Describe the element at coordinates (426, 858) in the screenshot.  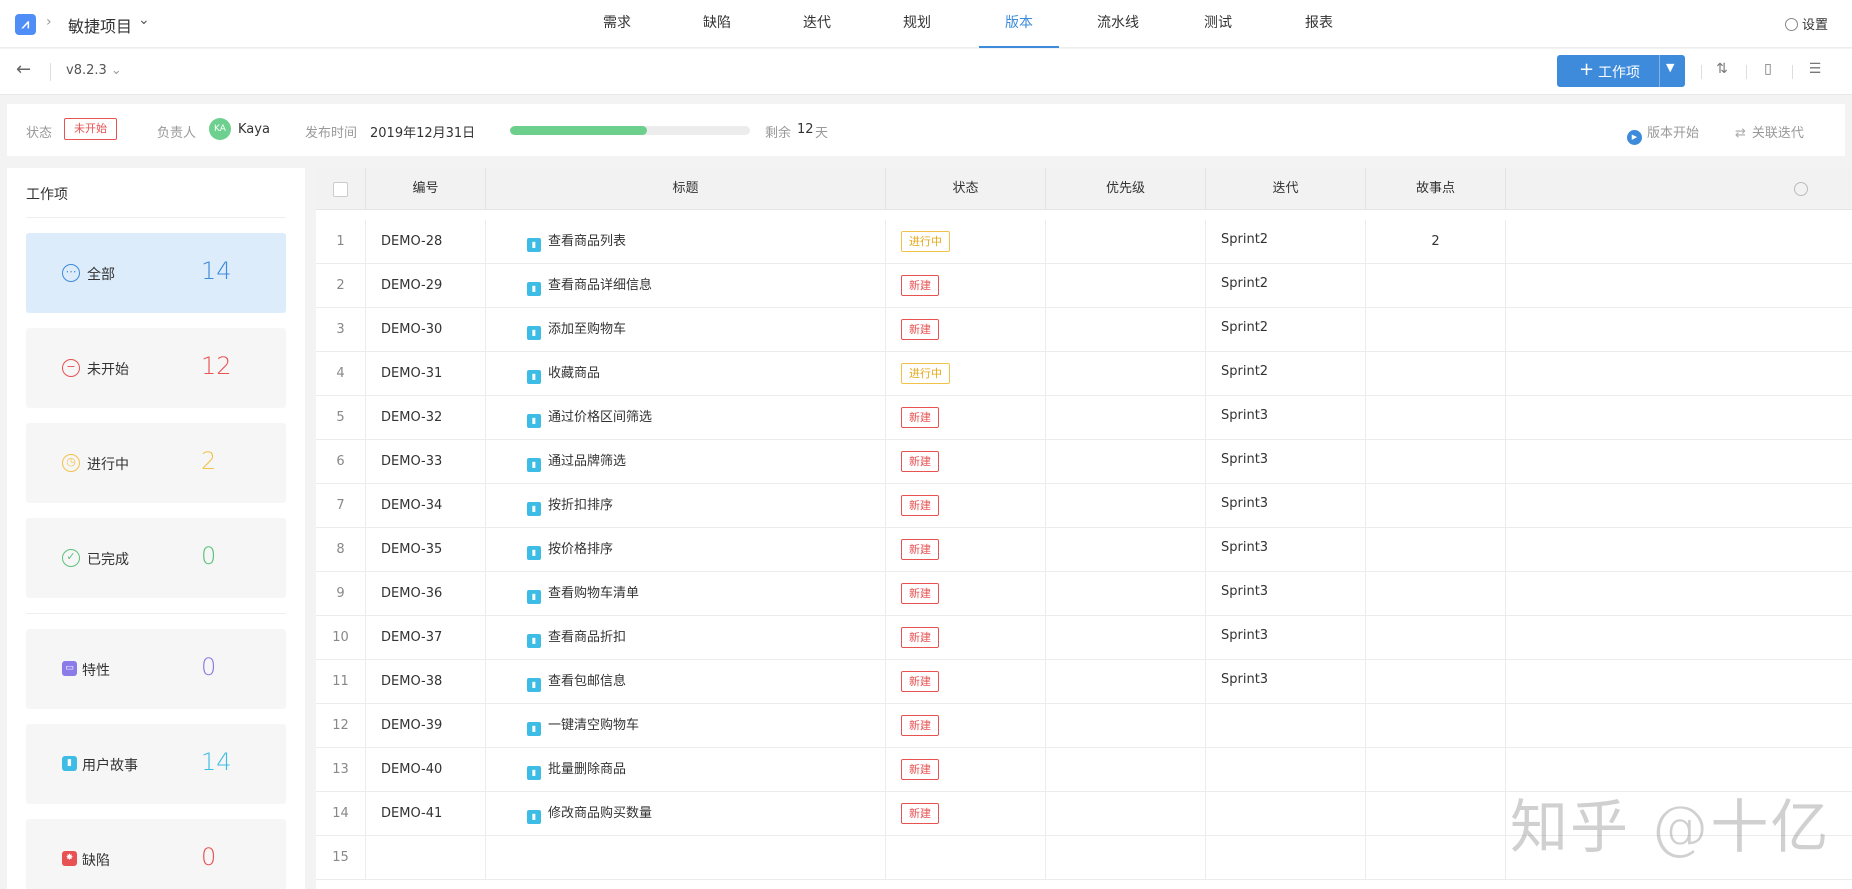
I see `id-cell` at that location.